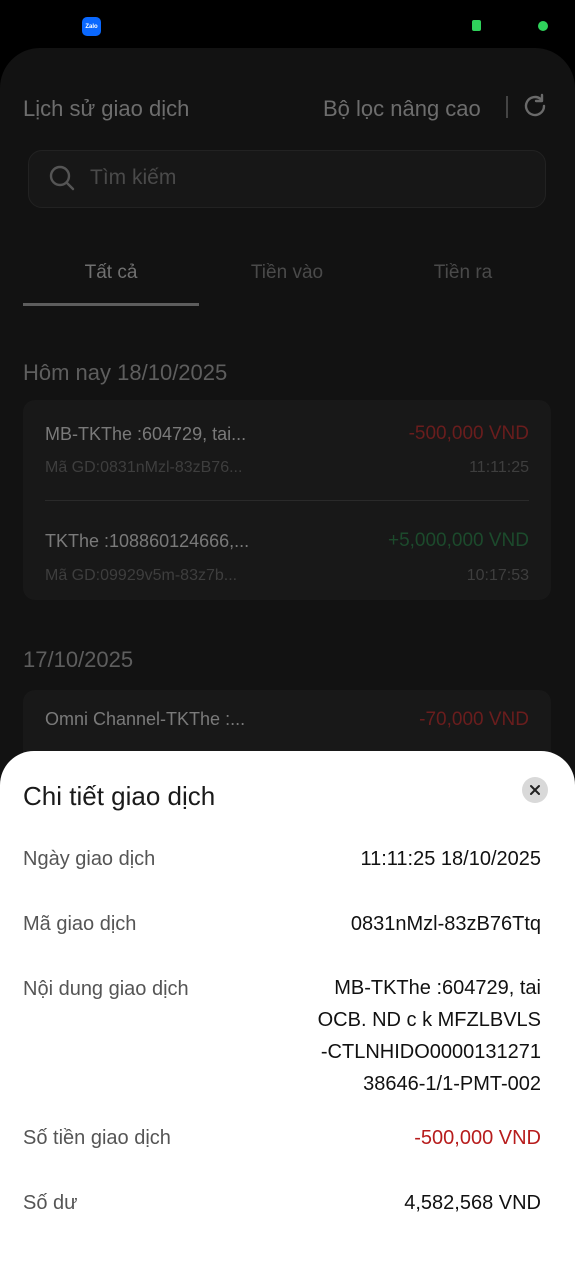  I want to click on transaction-amount: -500,000 VND, so click(468, 433).